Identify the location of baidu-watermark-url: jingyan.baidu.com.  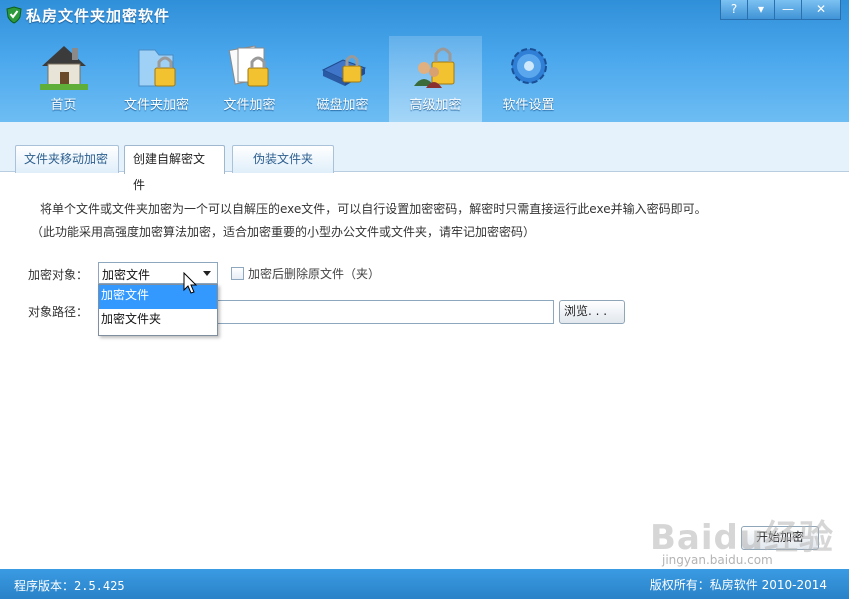
(717, 560).